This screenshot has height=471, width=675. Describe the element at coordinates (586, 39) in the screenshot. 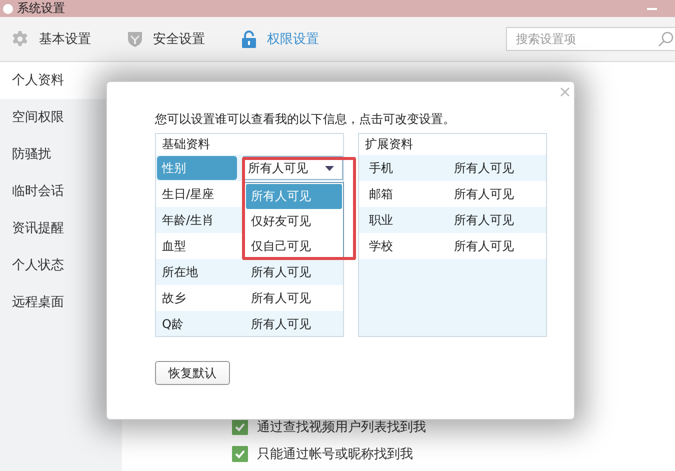

I see `search-input: 搜索设置项` at that location.